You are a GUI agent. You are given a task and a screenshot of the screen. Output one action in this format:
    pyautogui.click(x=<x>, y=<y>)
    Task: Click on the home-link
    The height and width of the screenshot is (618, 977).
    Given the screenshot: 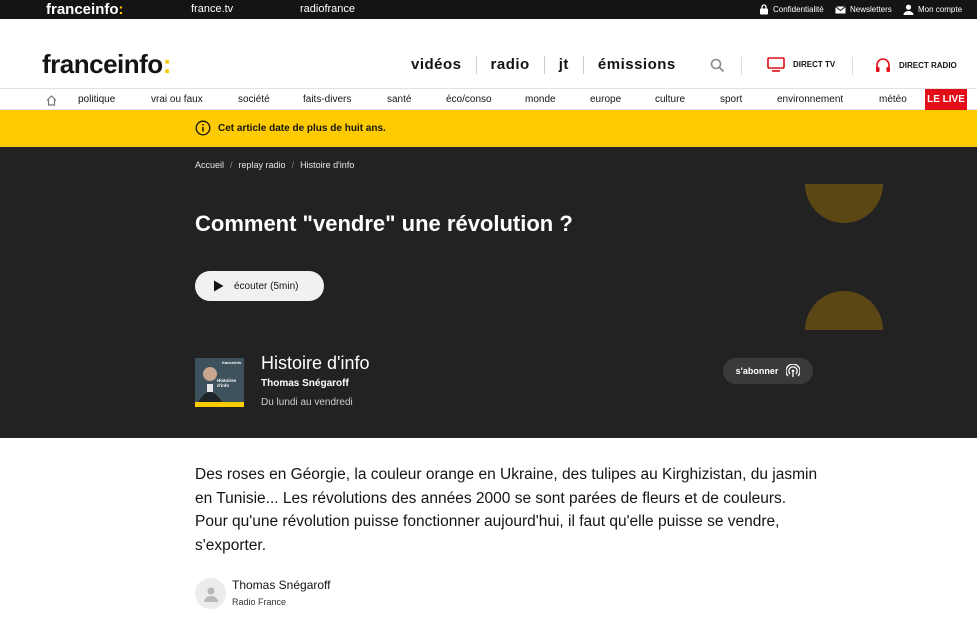 What is the action you would take?
    pyautogui.click(x=51, y=102)
    